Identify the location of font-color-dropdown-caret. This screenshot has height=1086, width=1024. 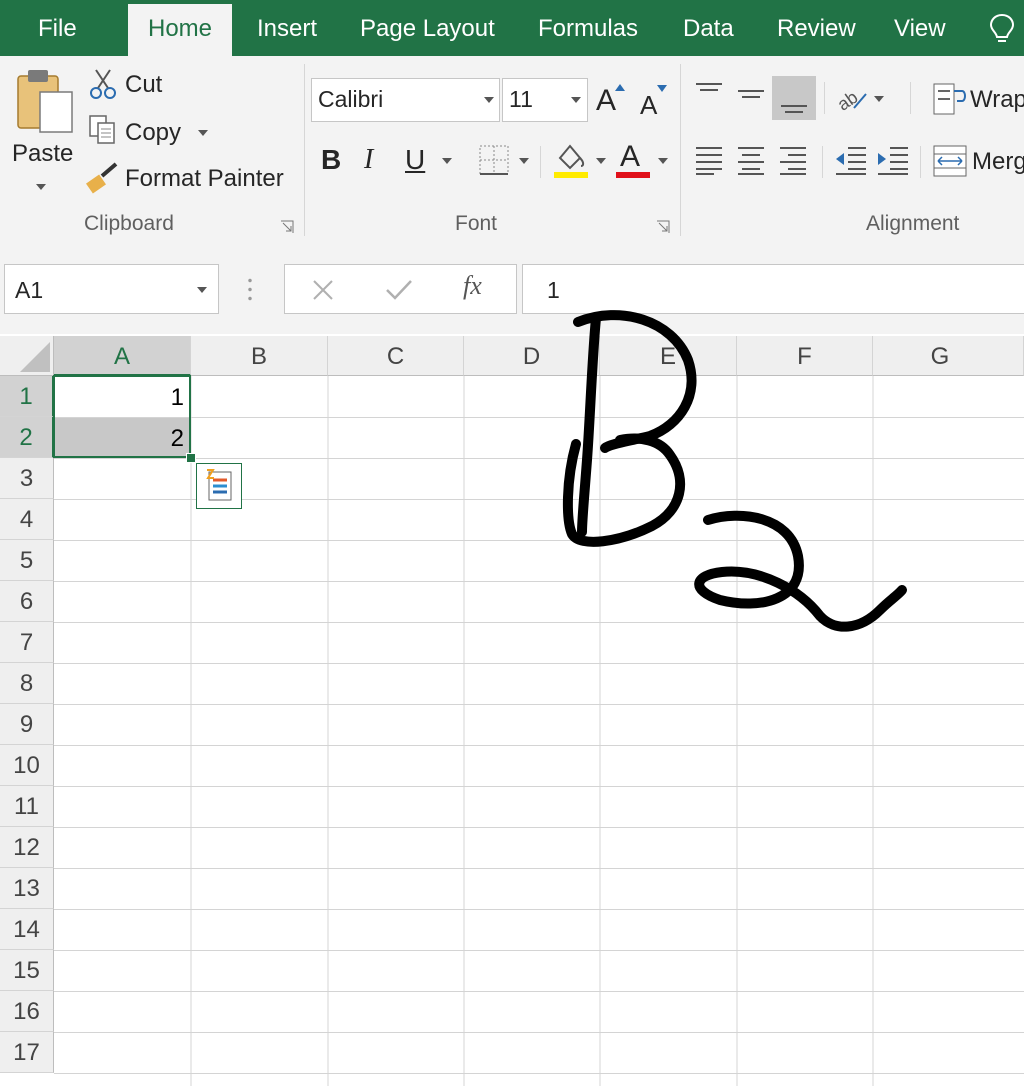
(663, 161).